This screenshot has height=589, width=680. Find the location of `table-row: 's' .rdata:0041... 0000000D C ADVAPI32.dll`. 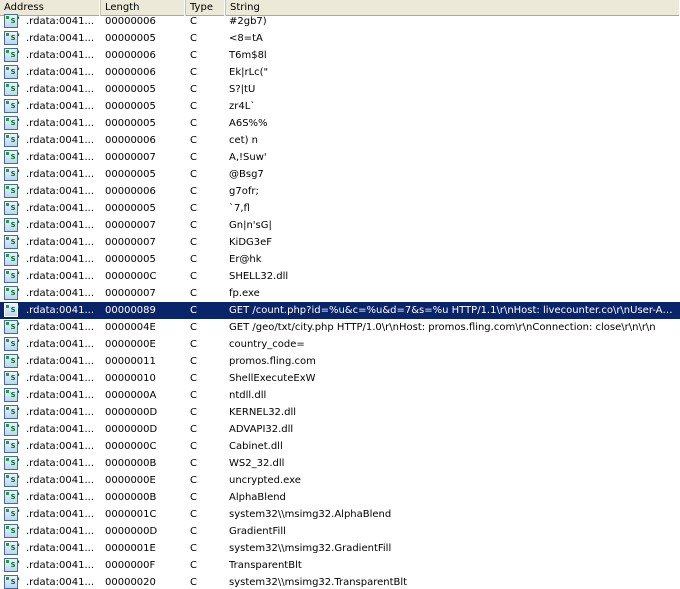

table-row: 's' .rdata:0041... 0000000D C ADVAPI32.dll is located at coordinates (340, 429).